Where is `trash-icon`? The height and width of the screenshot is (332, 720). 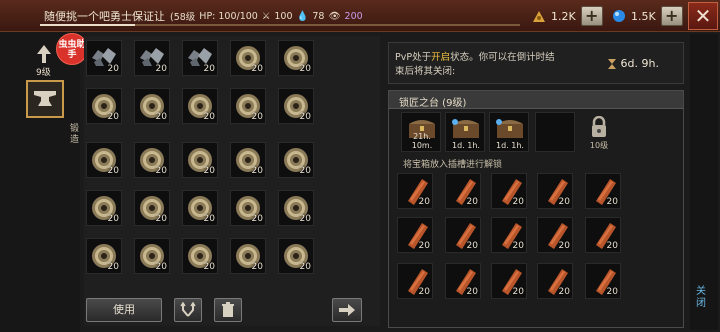 trash-icon is located at coordinates (228, 309).